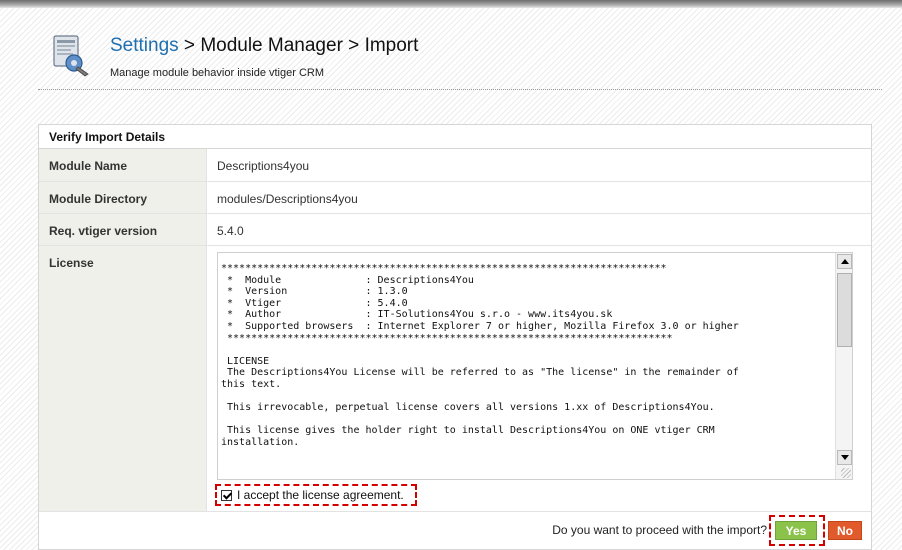 The width and height of the screenshot is (902, 550). Describe the element at coordinates (320, 495) in the screenshot. I see `accept-license-label: I accept the license agreement.` at that location.